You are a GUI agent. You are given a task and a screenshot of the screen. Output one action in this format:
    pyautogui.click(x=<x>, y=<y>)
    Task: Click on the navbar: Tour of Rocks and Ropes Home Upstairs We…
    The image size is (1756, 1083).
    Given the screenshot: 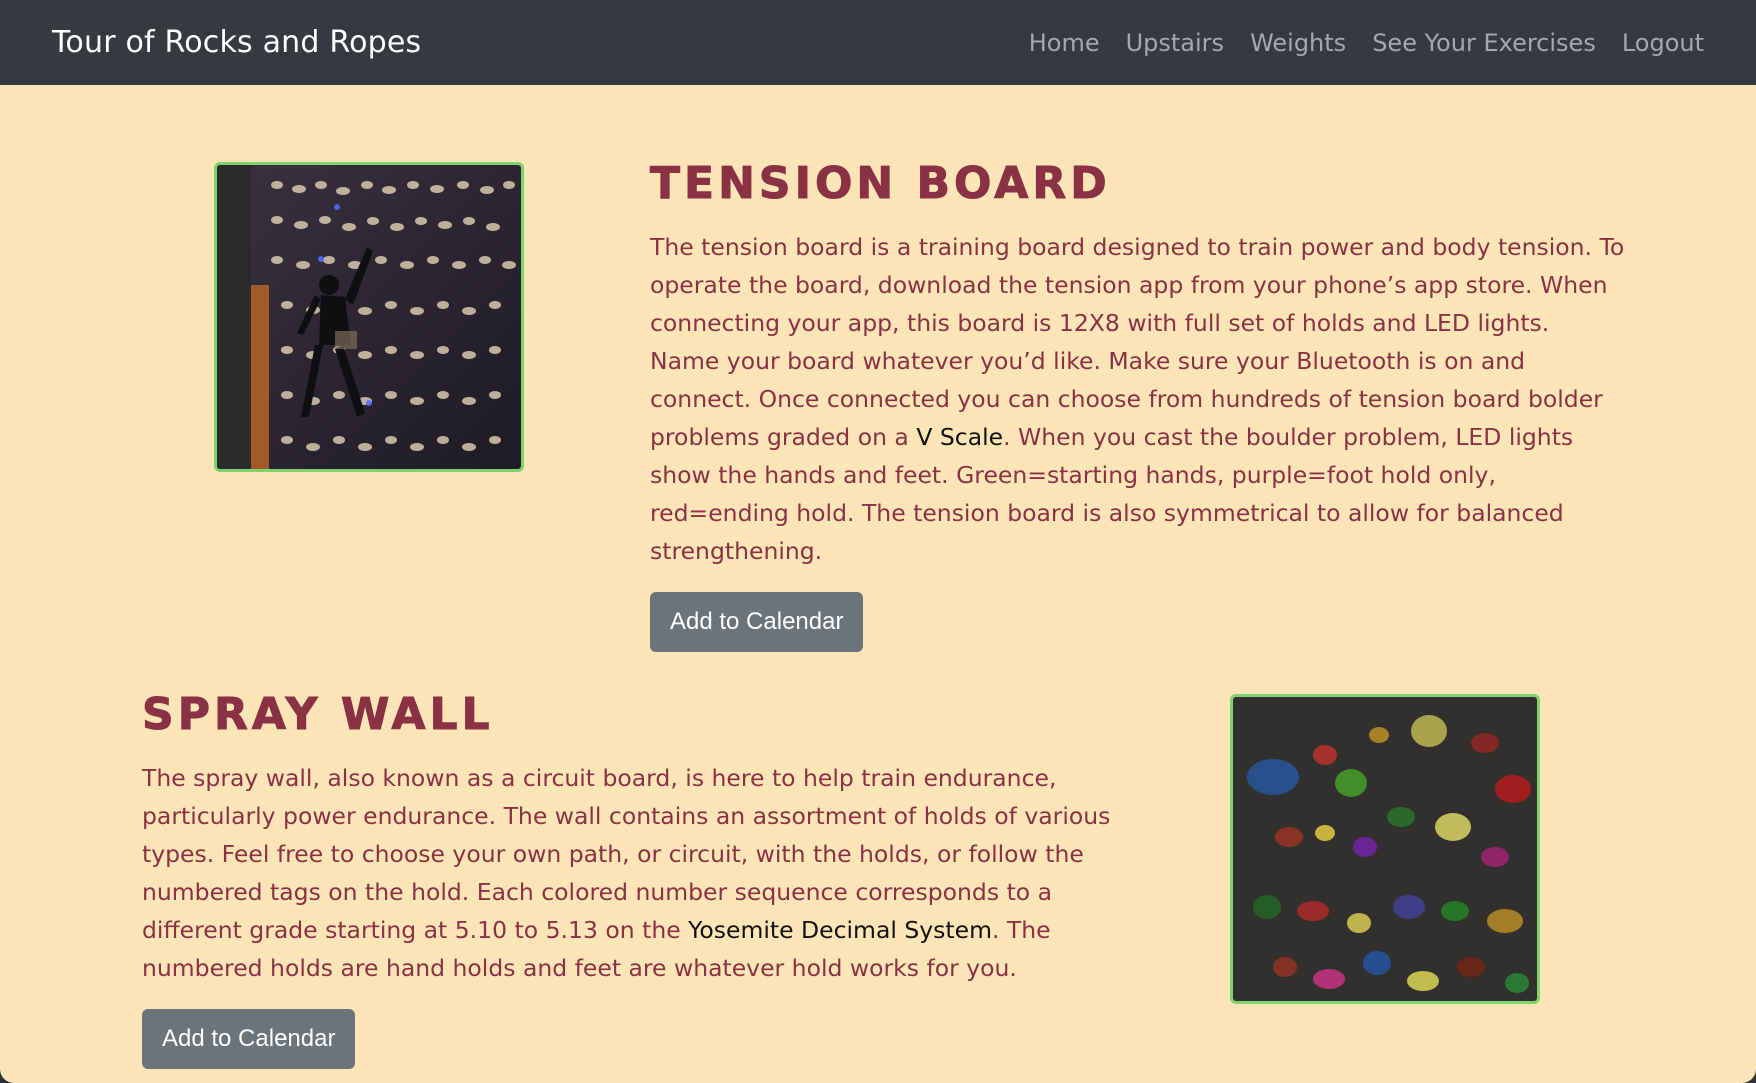 What is the action you would take?
    pyautogui.click(x=878, y=42)
    